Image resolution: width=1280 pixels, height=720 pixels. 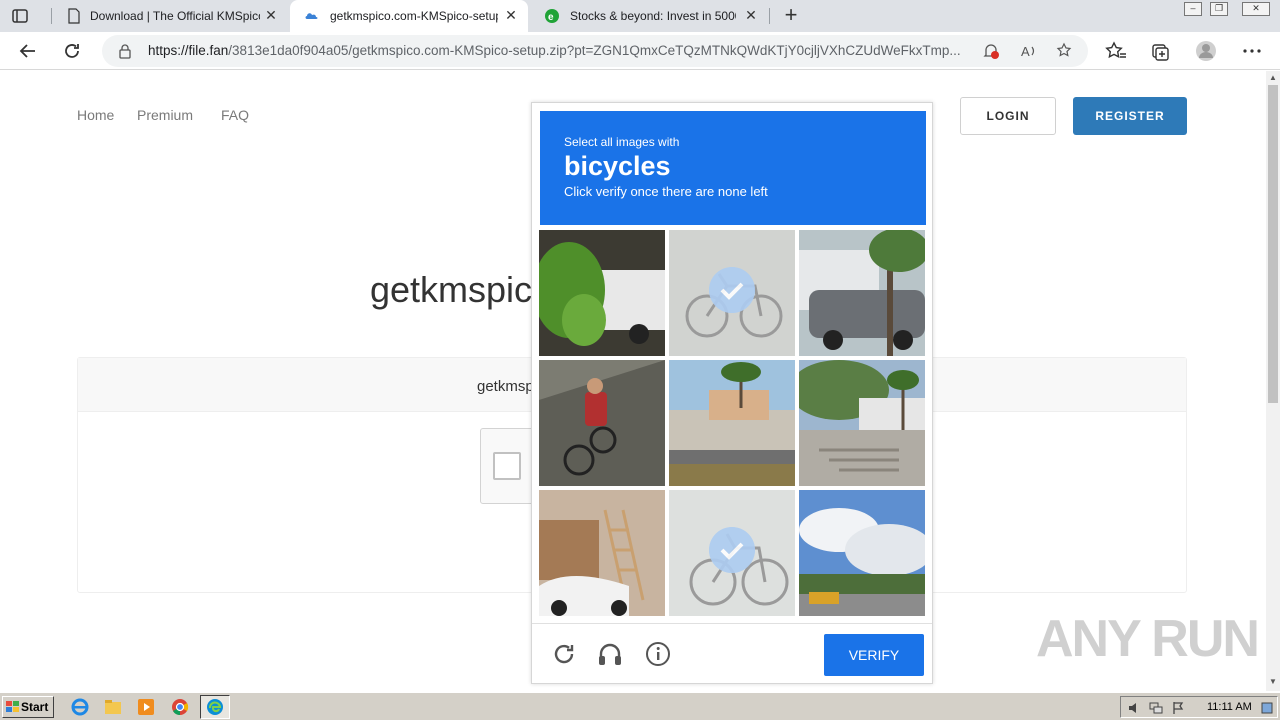 What do you see at coordinates (640, 706) in the screenshot?
I see `windows-taskbar: Start 11:11 AM` at bounding box center [640, 706].